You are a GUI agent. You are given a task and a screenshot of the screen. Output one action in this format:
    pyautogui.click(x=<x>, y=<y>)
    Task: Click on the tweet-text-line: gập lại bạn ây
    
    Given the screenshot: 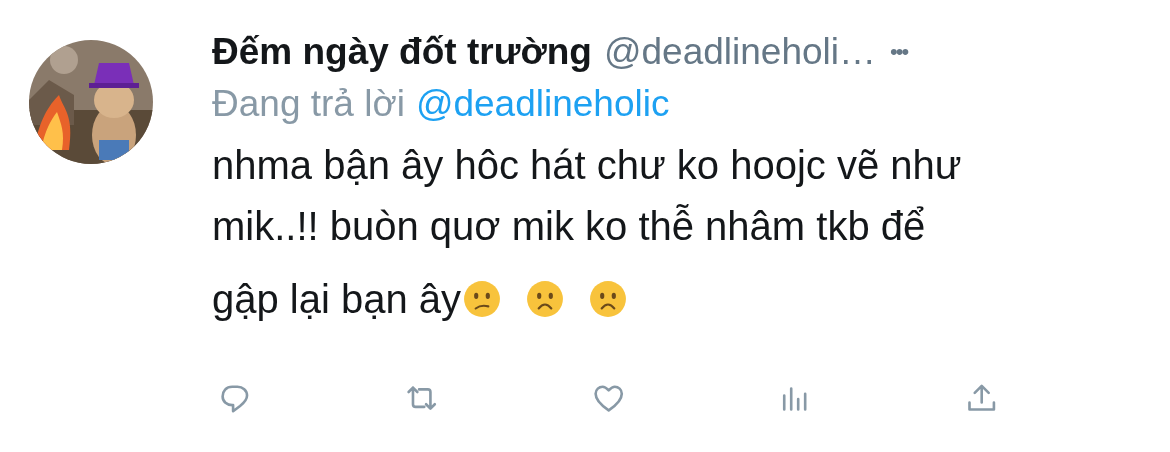 What is the action you would take?
    pyautogui.click(x=337, y=299)
    